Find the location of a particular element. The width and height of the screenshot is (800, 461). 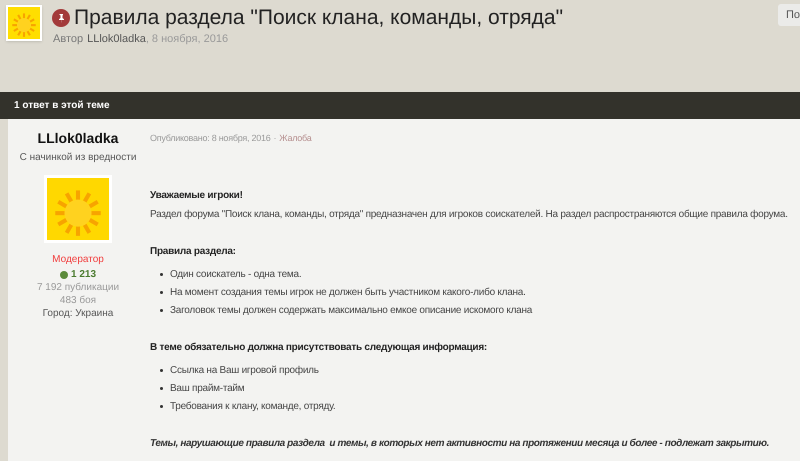

user-avatar is located at coordinates (78, 209).